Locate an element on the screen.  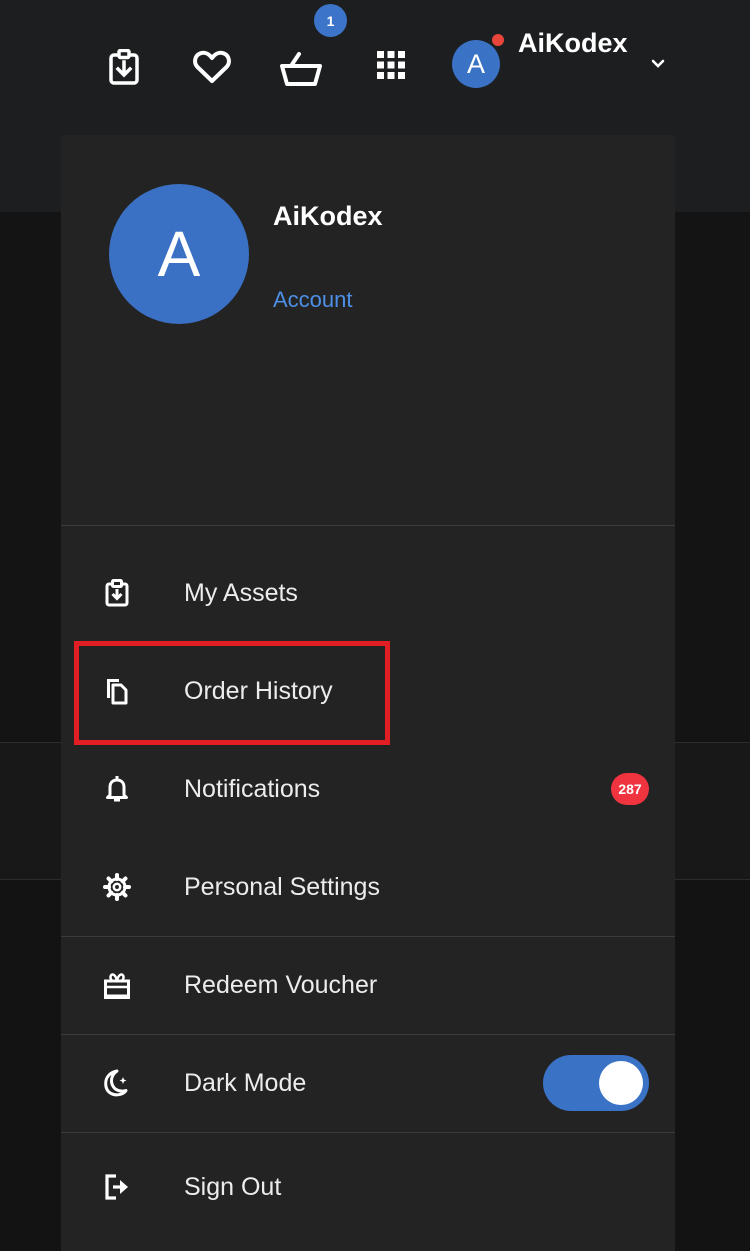
profile-avatar: A is located at coordinates (179, 254).